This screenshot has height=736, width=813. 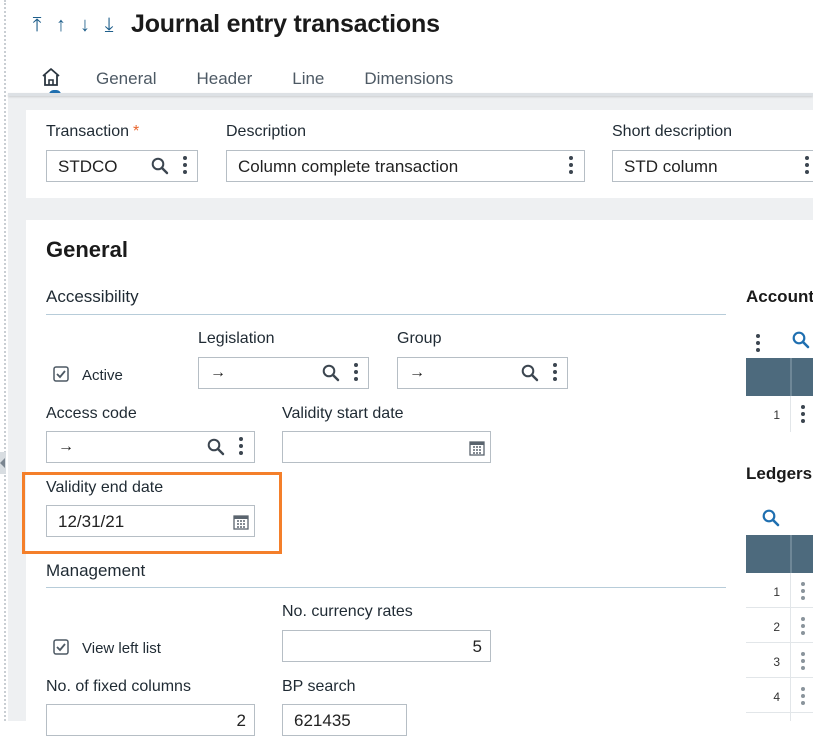 I want to click on left-border, so click(x=5, y=360).